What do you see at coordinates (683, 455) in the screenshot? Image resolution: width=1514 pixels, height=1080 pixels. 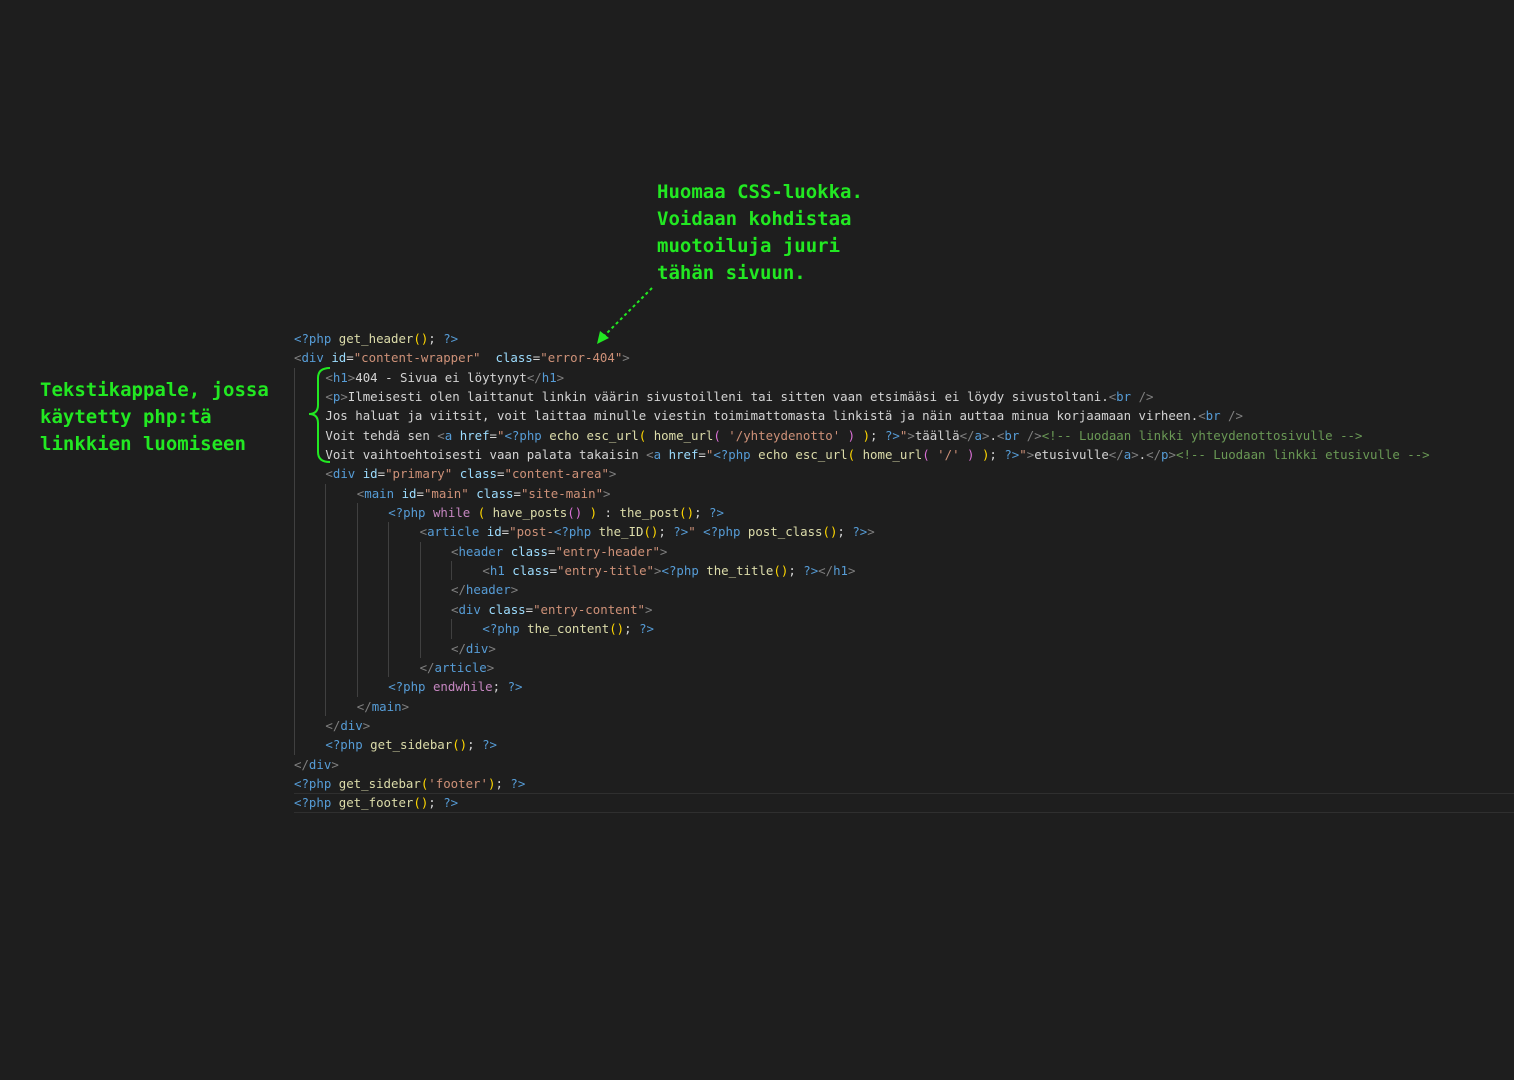 I see `code-token: href` at bounding box center [683, 455].